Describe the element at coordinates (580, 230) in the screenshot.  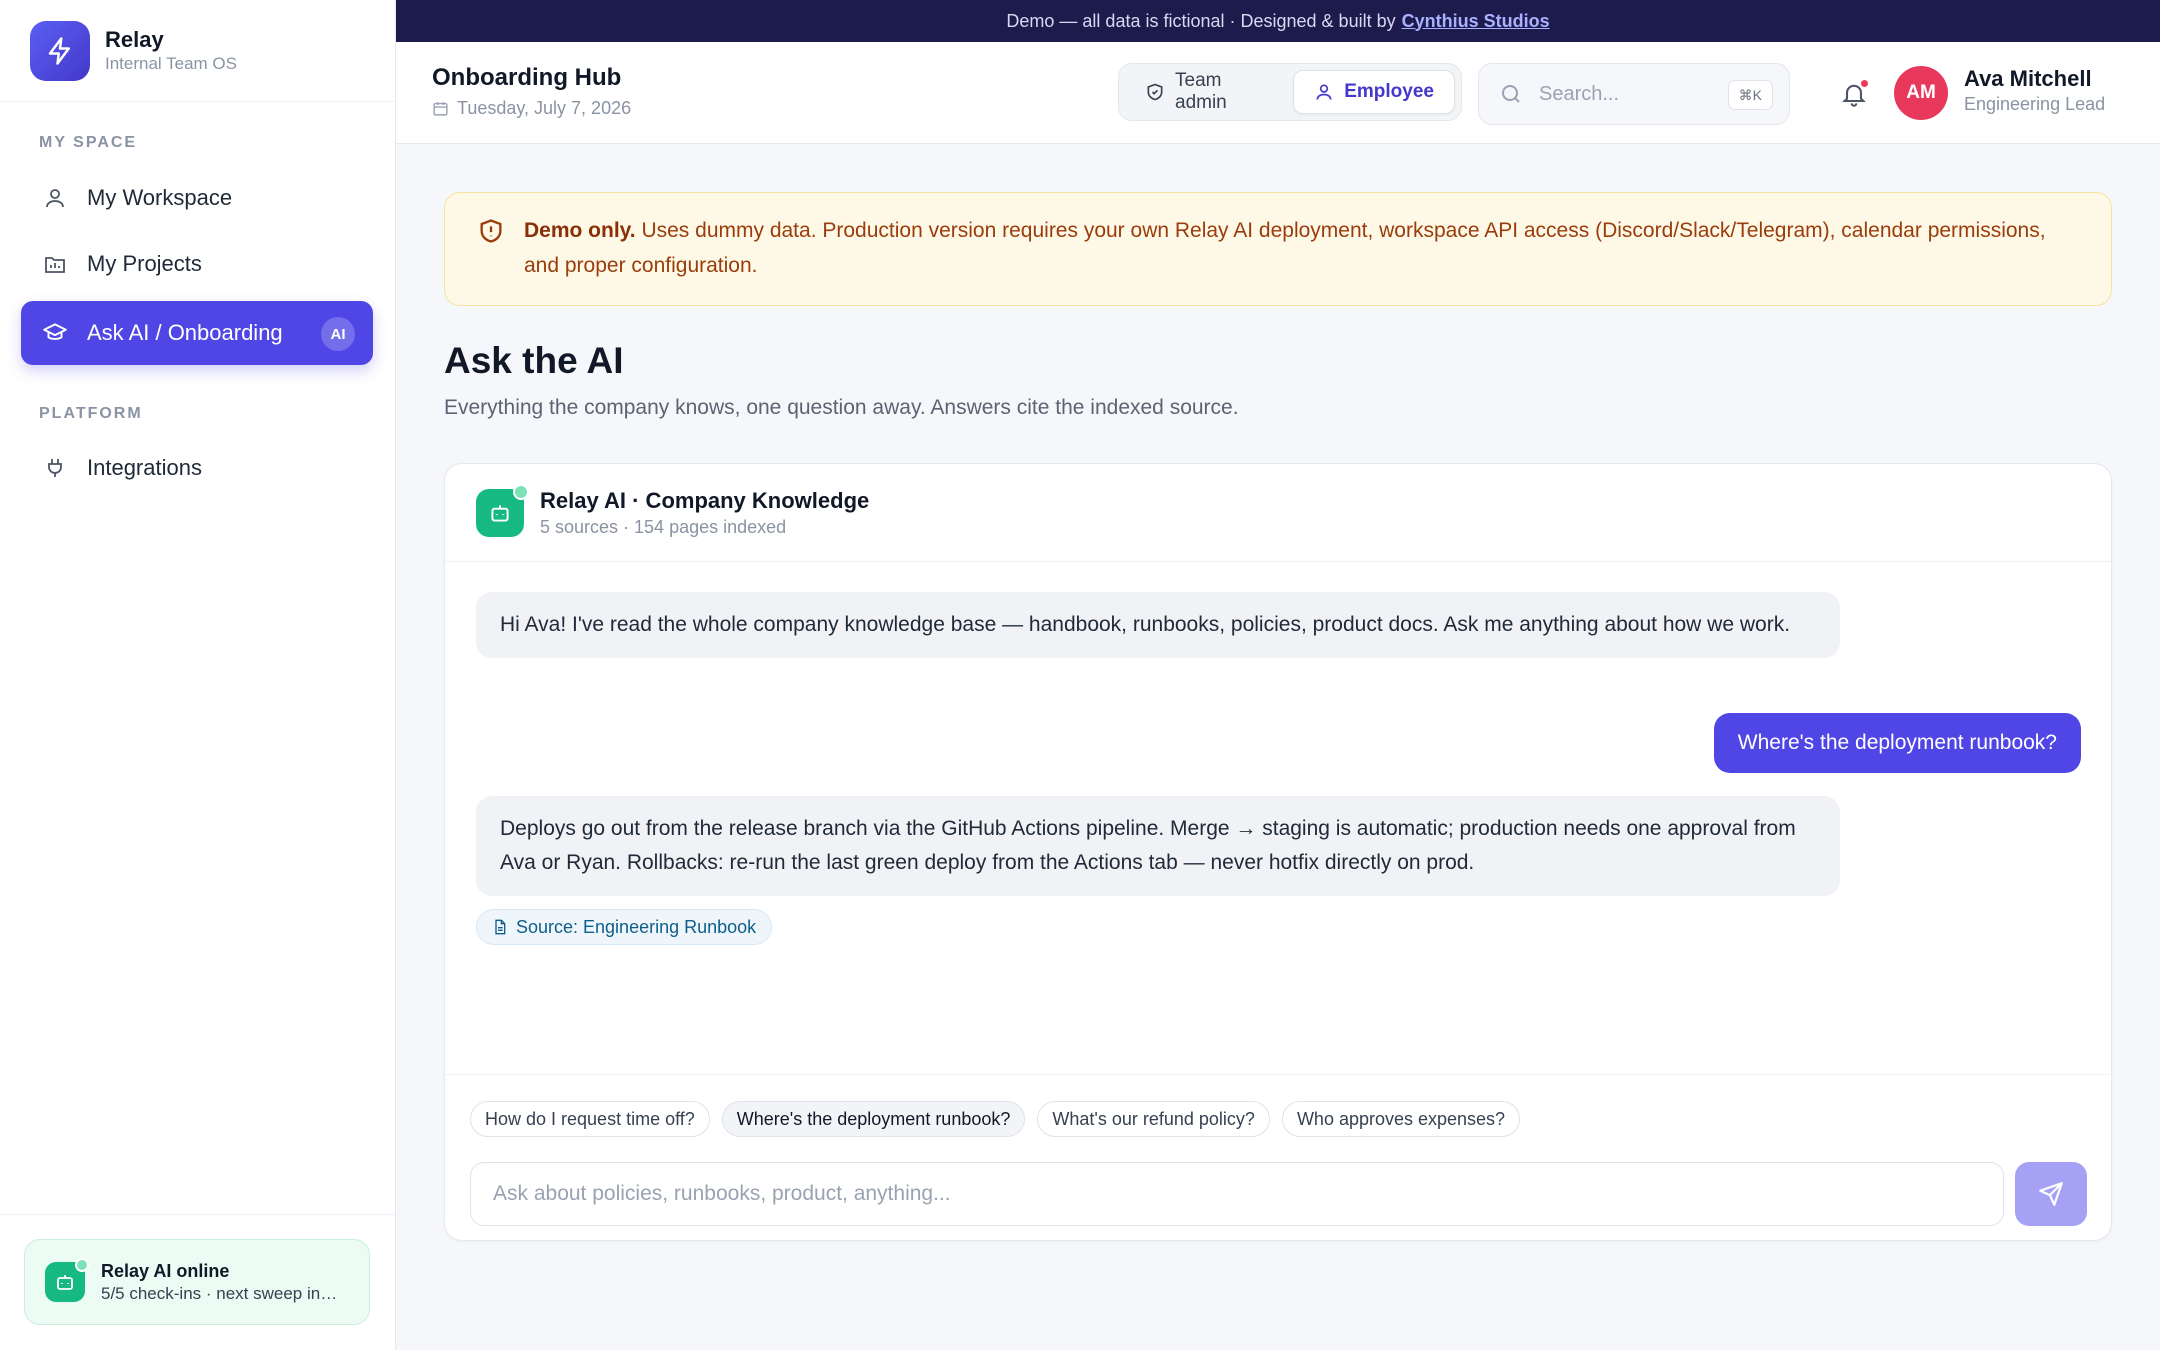
I see `notice-bold: Demo only.` at that location.